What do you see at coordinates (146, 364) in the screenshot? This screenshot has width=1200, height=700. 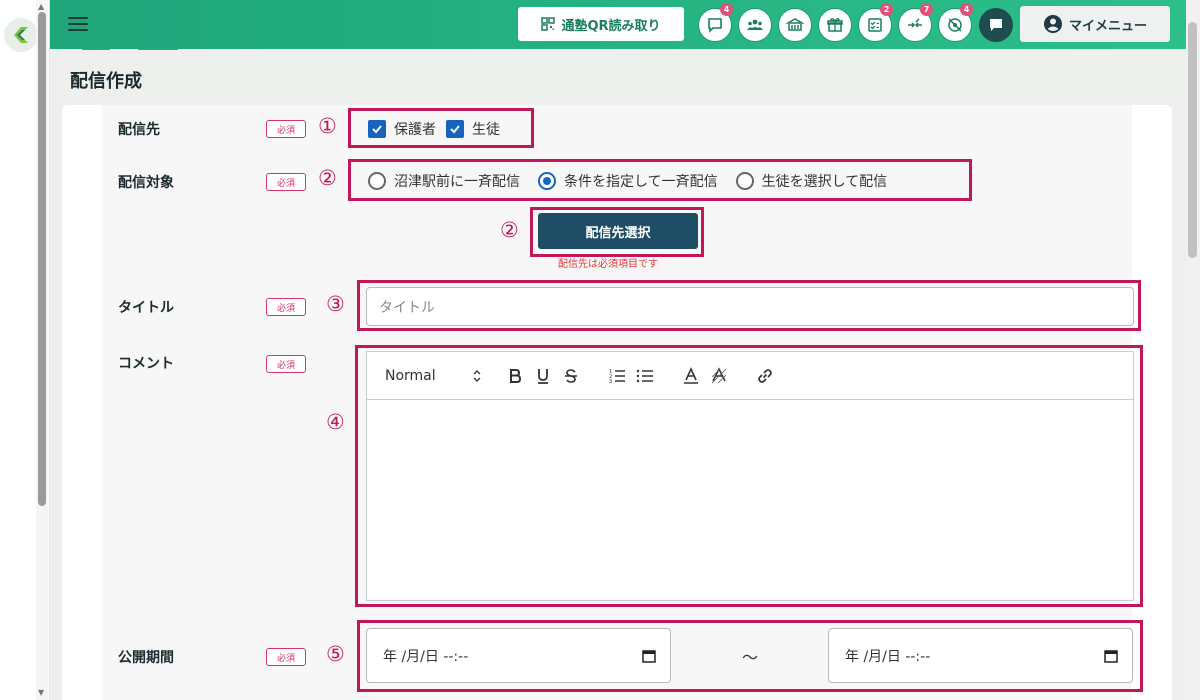 I see `comment-label: コメント` at bounding box center [146, 364].